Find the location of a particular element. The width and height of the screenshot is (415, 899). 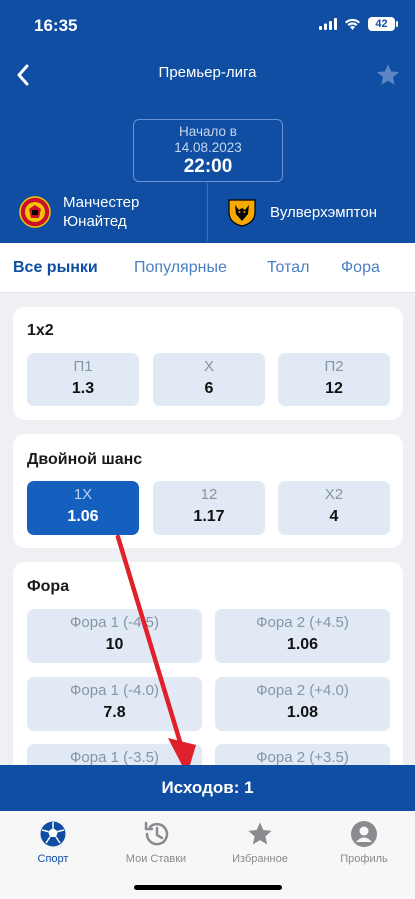

nav-label: Мои Ставки is located at coordinates (156, 859).